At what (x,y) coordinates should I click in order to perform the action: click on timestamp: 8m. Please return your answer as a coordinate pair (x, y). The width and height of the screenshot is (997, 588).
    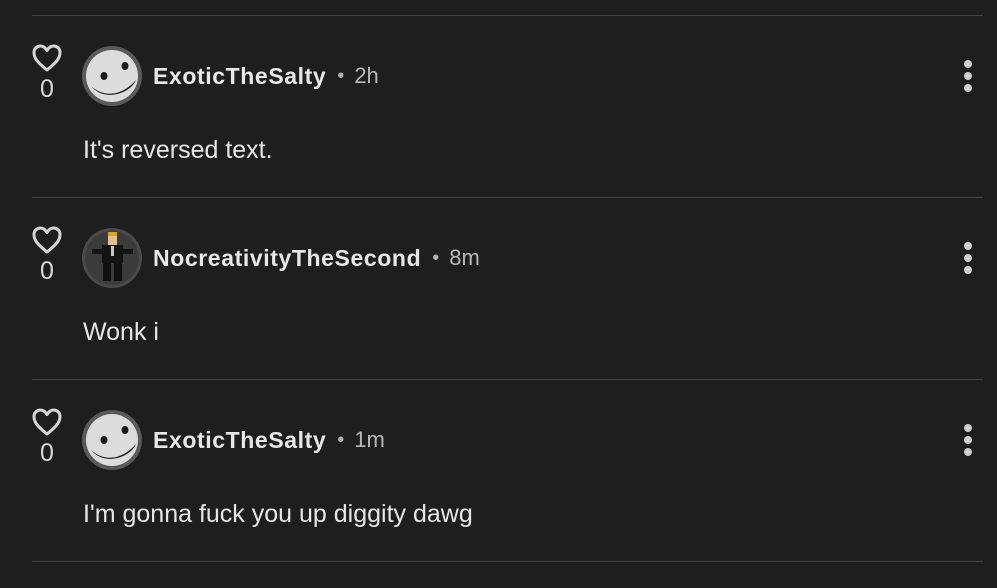
    Looking at the image, I should click on (464, 257).